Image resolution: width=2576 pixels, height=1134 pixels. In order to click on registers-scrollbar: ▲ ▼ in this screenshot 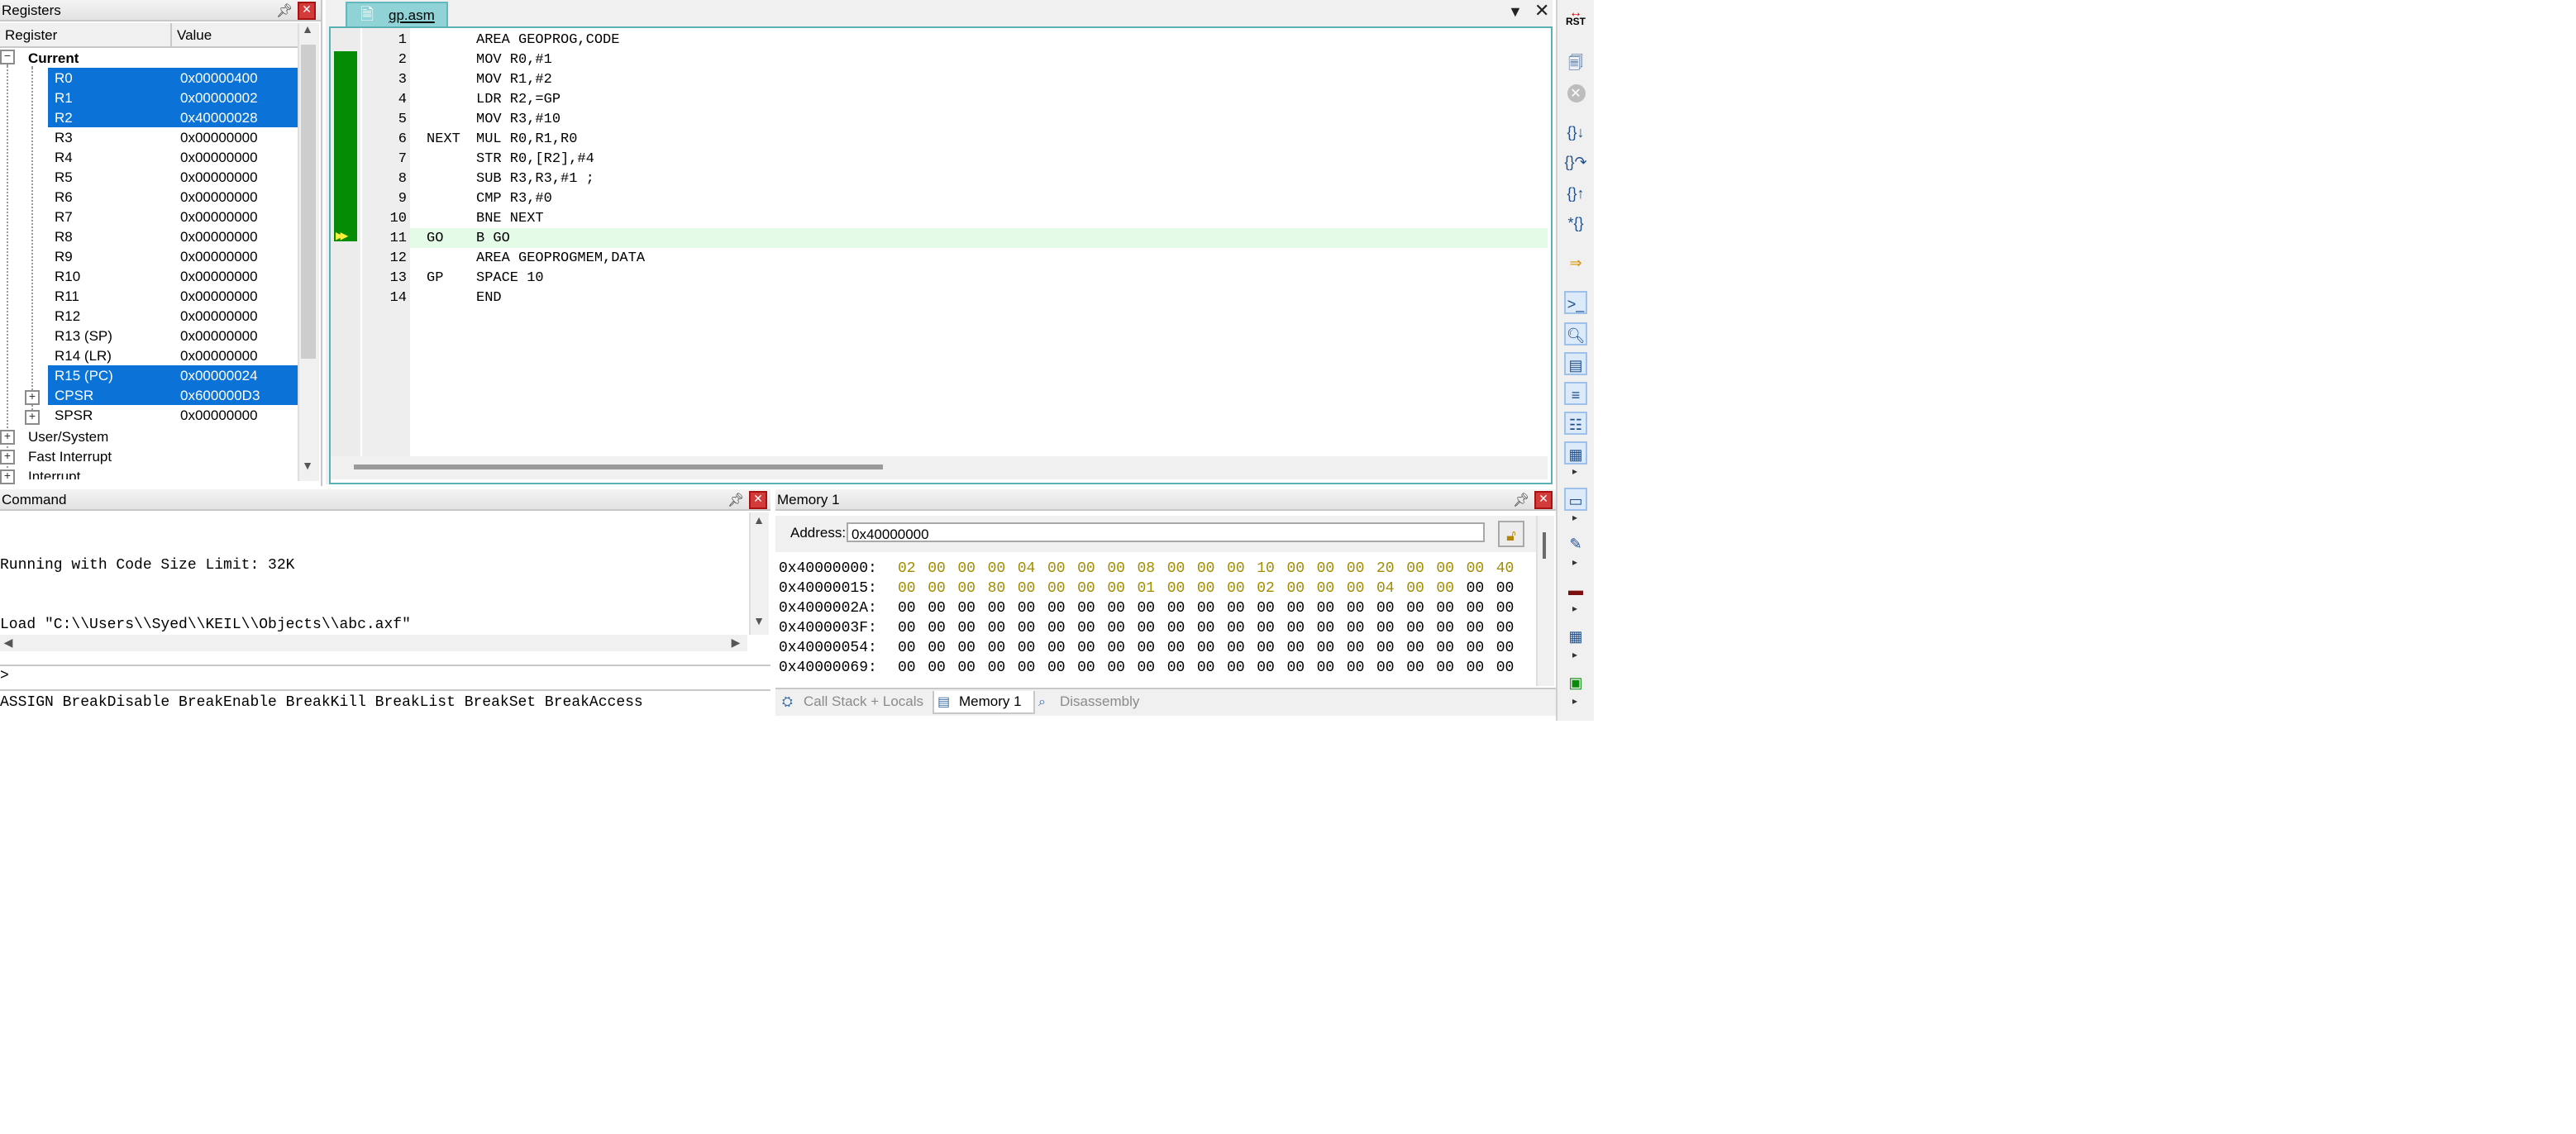, I will do `click(308, 252)`.